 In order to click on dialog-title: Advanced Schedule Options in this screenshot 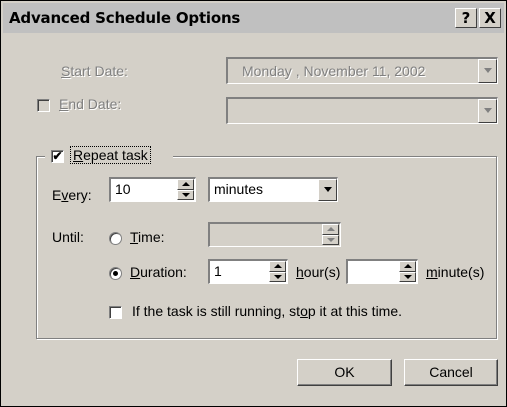, I will do `click(125, 18)`.